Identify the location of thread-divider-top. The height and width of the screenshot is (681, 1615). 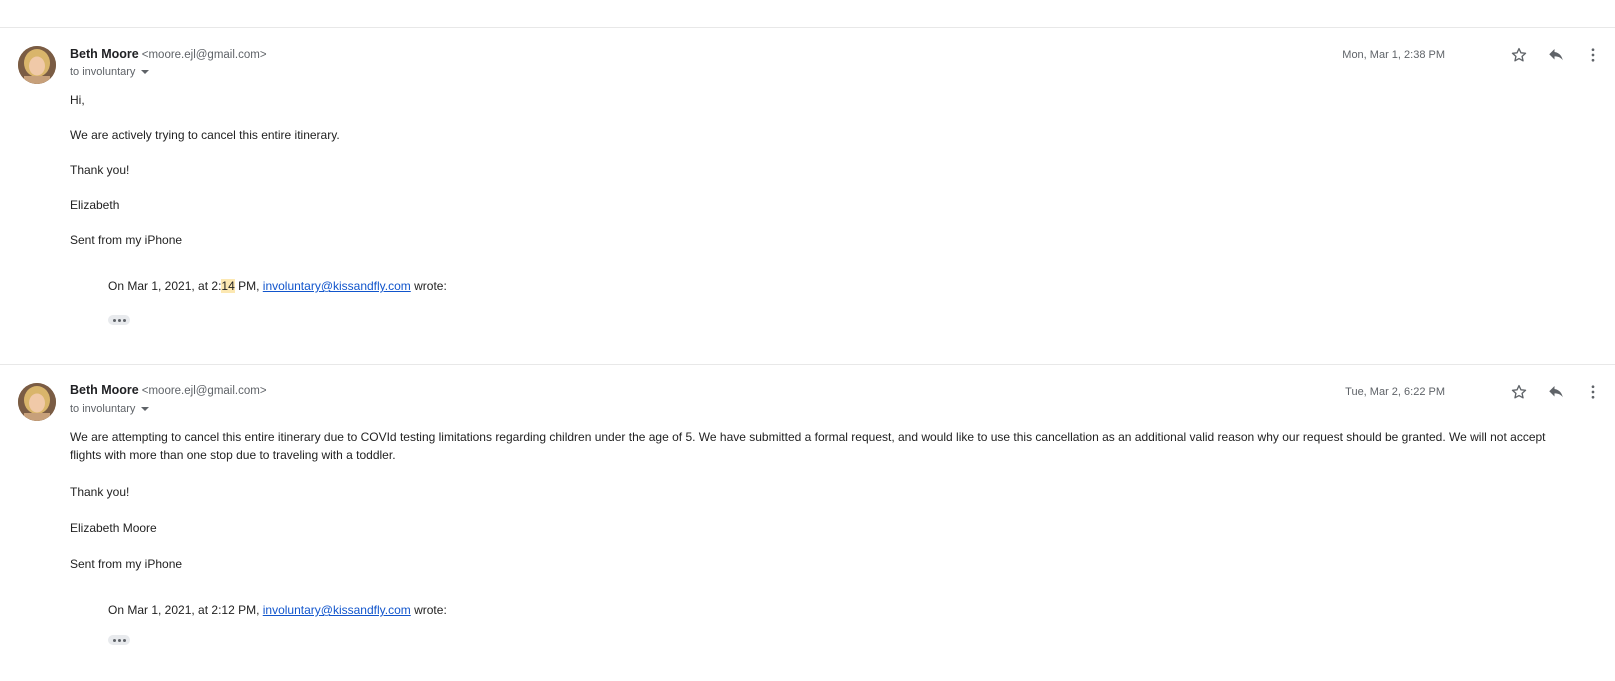
(807, 27).